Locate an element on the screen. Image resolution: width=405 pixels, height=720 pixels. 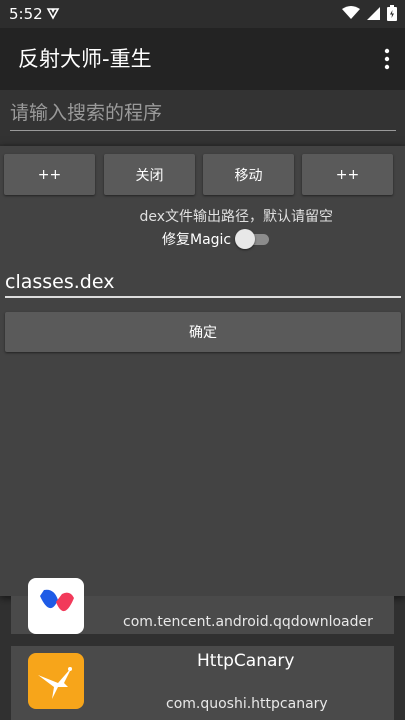
search-input is located at coordinates (203, 113).